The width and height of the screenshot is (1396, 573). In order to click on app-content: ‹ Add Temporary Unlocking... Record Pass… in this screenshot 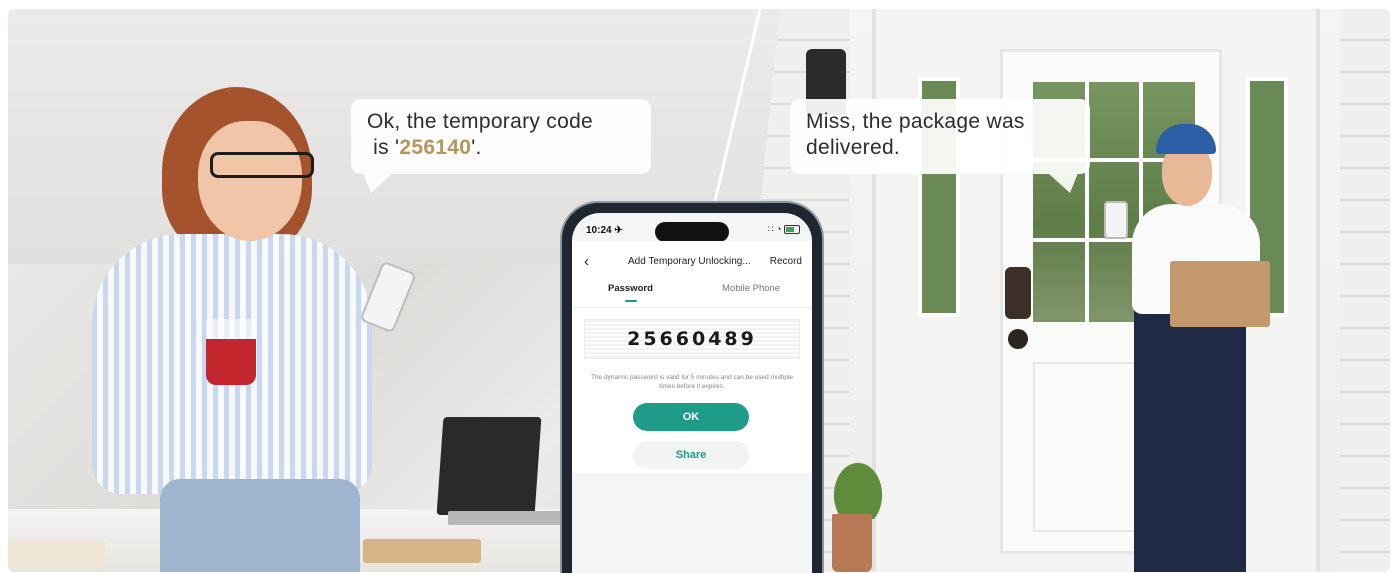, I will do `click(692, 357)`.